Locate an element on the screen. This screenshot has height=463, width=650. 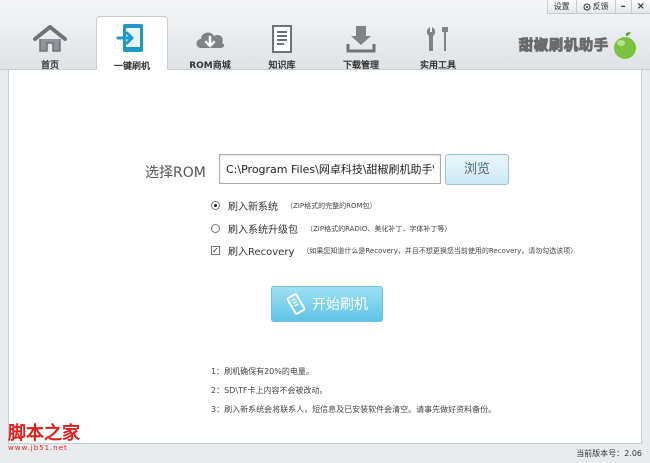
note-item: 3：刷入新系统会将联系人，短信息及已安装软件会清空。请事先做好资料备份。 is located at coordinates (354, 409).